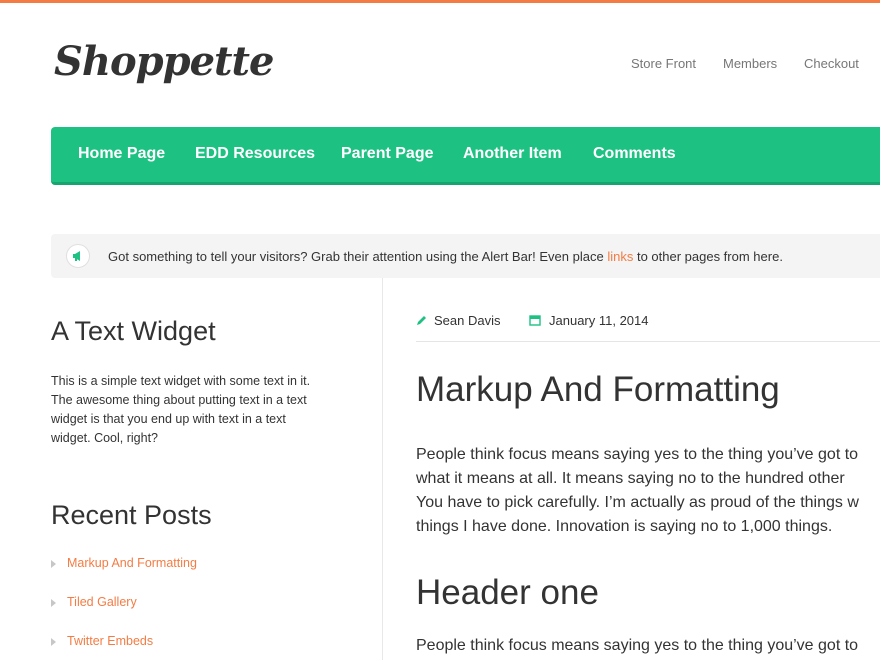 The image size is (880, 660). What do you see at coordinates (124, 563) in the screenshot?
I see `recent-post-link: Markup And Formatting` at bounding box center [124, 563].